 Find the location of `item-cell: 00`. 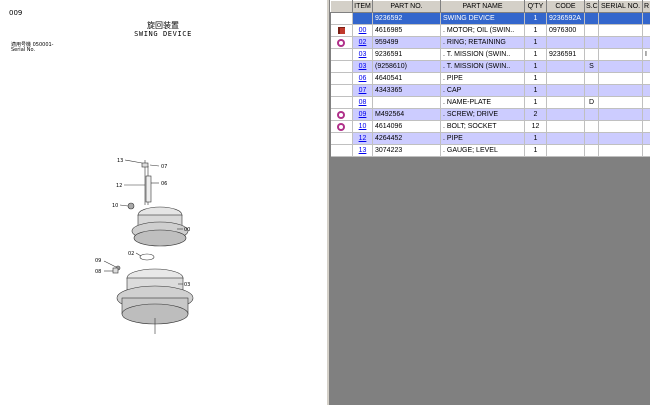

item-cell: 00 is located at coordinates (362, 30).